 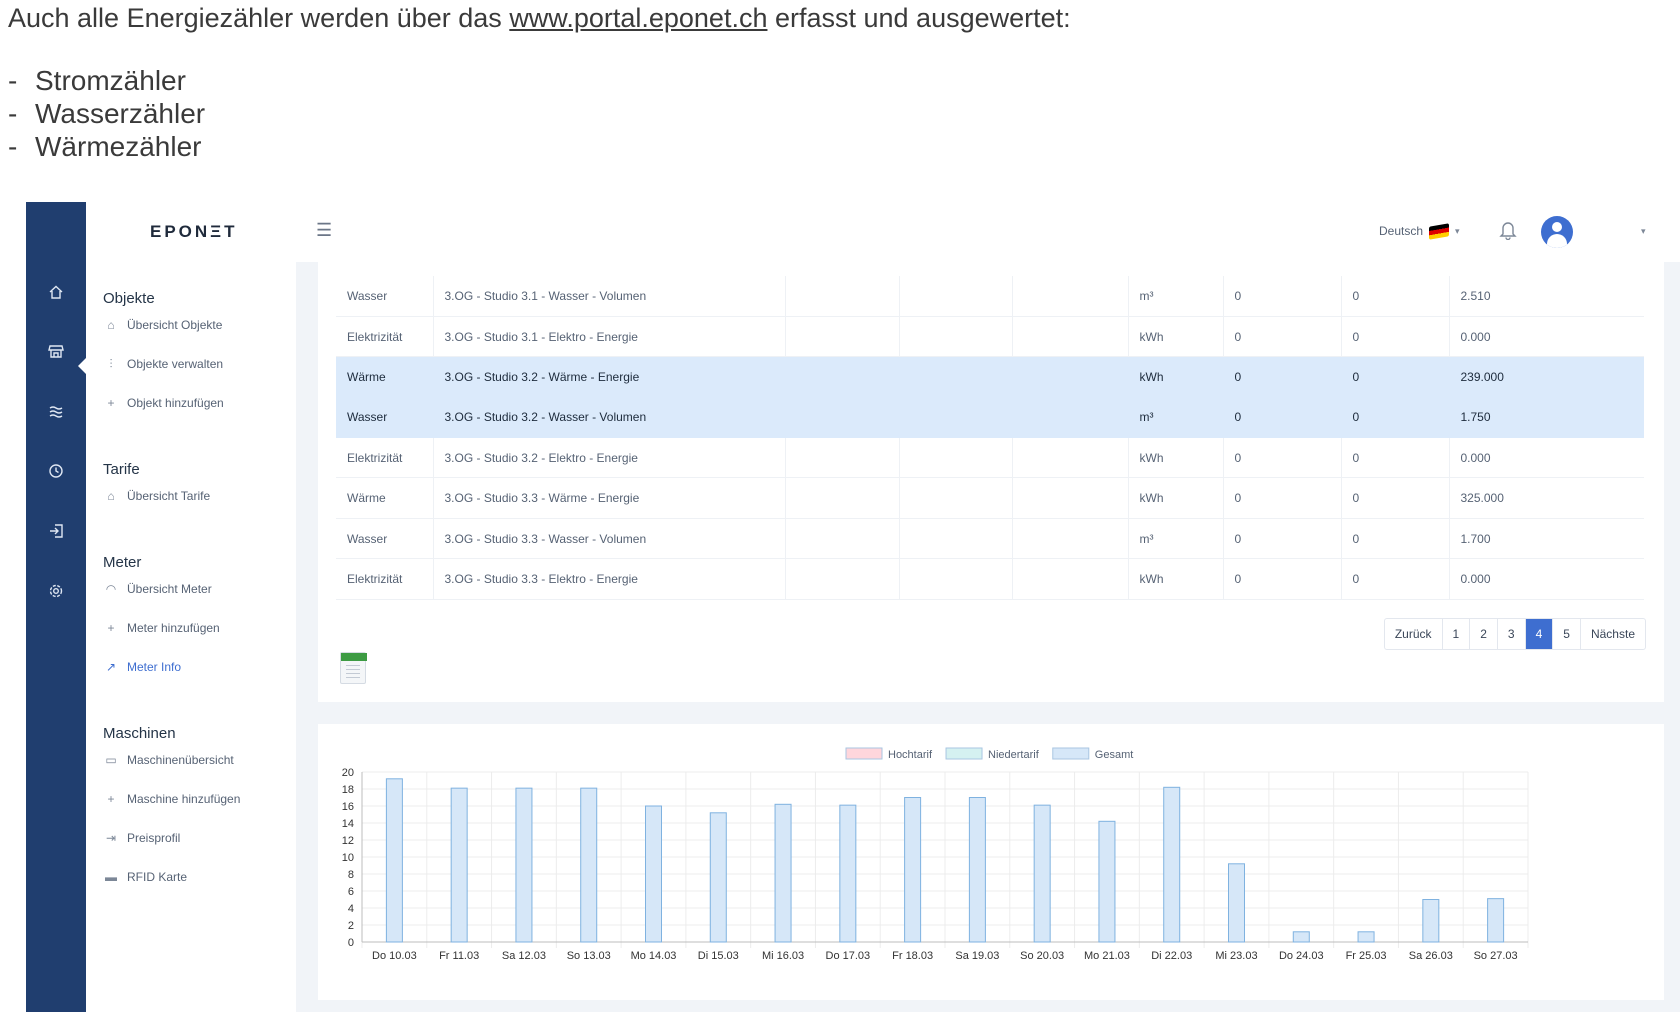 I want to click on clock-icon, so click(x=56, y=475).